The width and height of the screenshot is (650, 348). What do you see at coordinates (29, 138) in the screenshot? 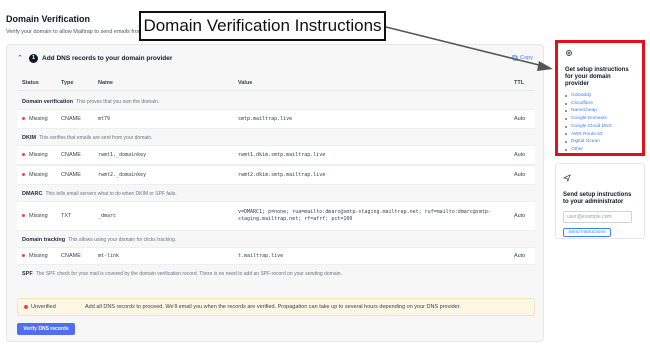
I see `section-title: DKIM` at bounding box center [29, 138].